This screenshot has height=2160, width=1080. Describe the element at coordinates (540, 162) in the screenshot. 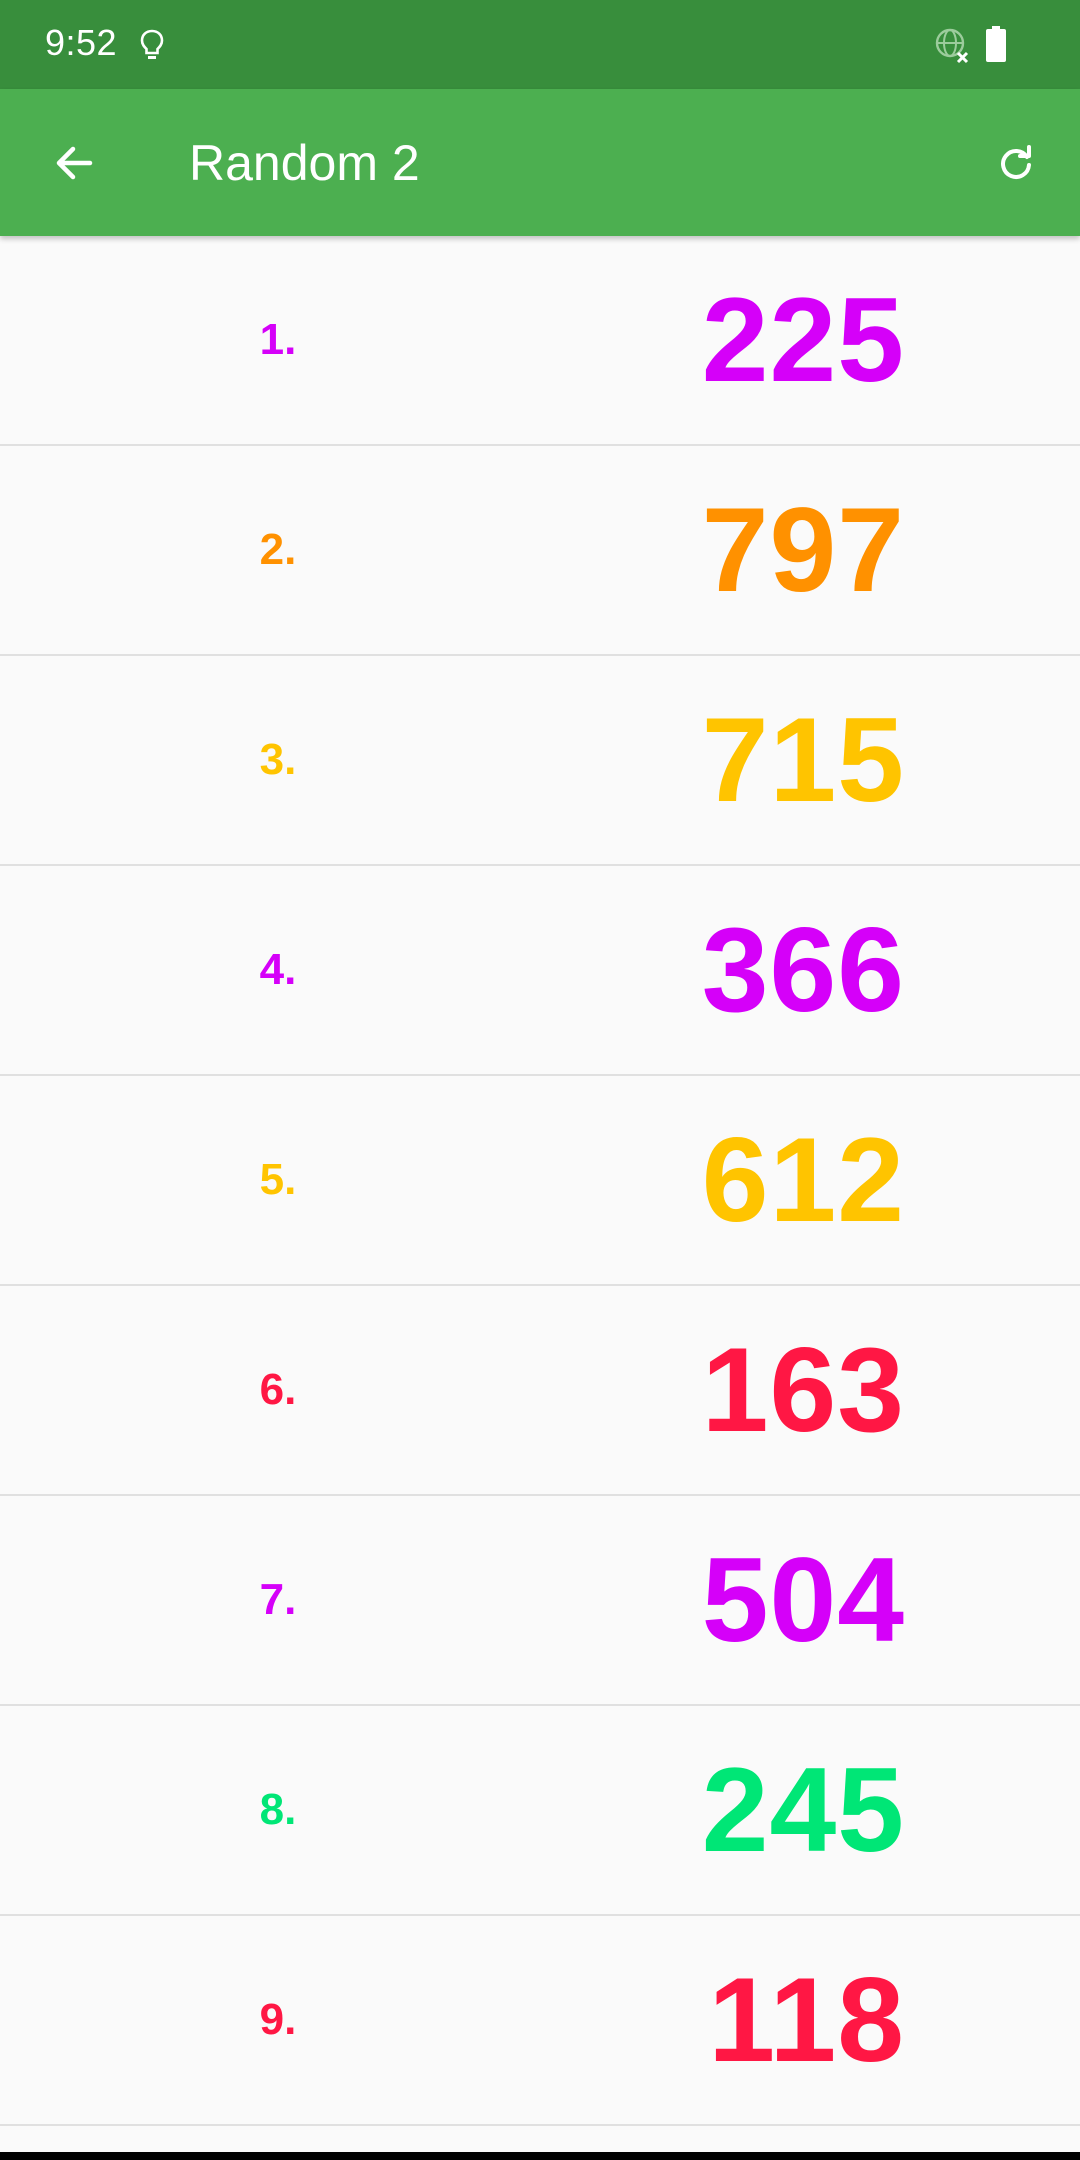

I see `app-bar: Random 2` at that location.